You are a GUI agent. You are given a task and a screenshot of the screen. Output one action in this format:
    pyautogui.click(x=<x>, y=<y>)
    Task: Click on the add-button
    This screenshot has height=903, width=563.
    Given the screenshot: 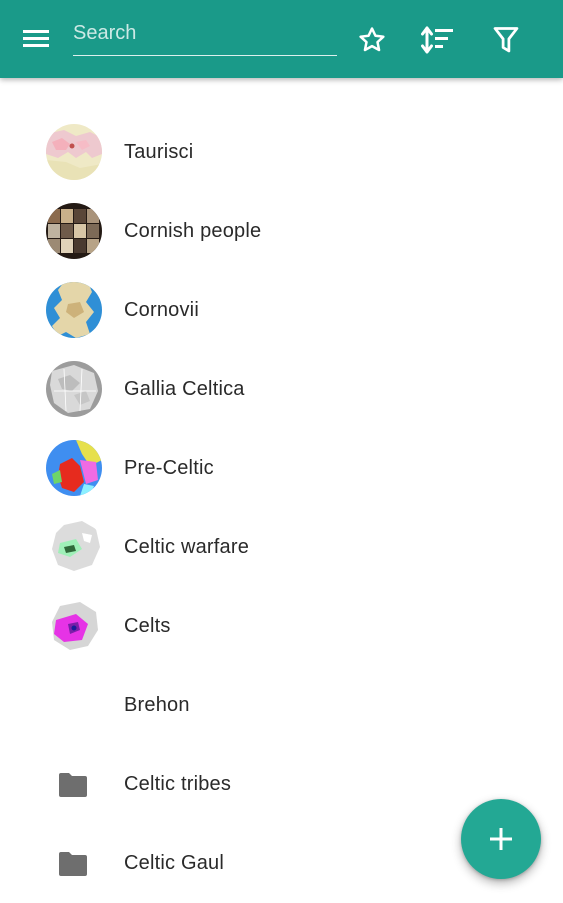 What is the action you would take?
    pyautogui.click(x=501, y=839)
    